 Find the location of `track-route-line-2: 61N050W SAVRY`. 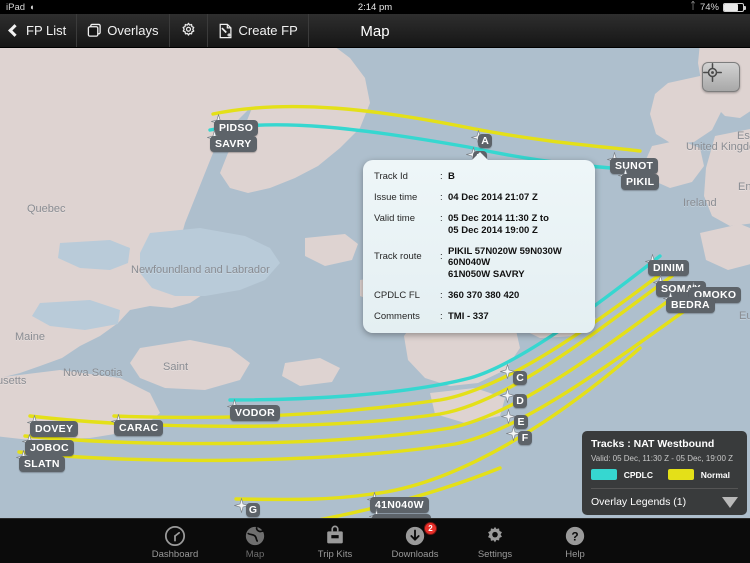

track-route-line-2: 61N050W SAVRY is located at coordinates (486, 275).